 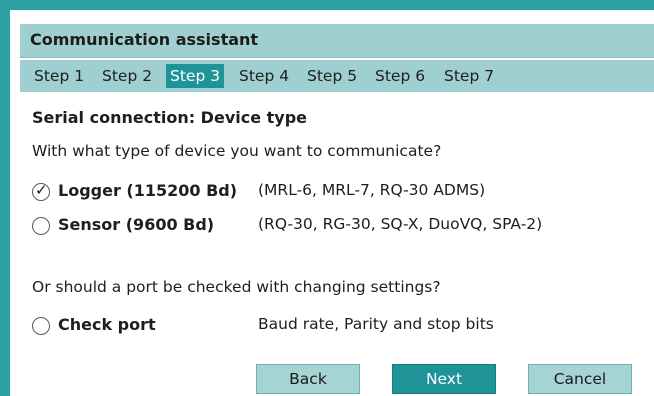 I want to click on tab-step-5: Step 5, so click(x=332, y=76).